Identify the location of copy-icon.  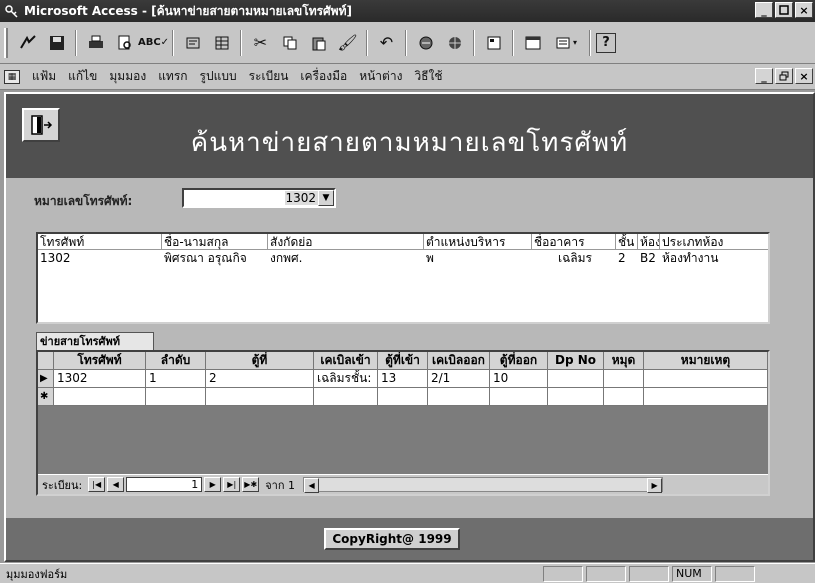
(289, 42).